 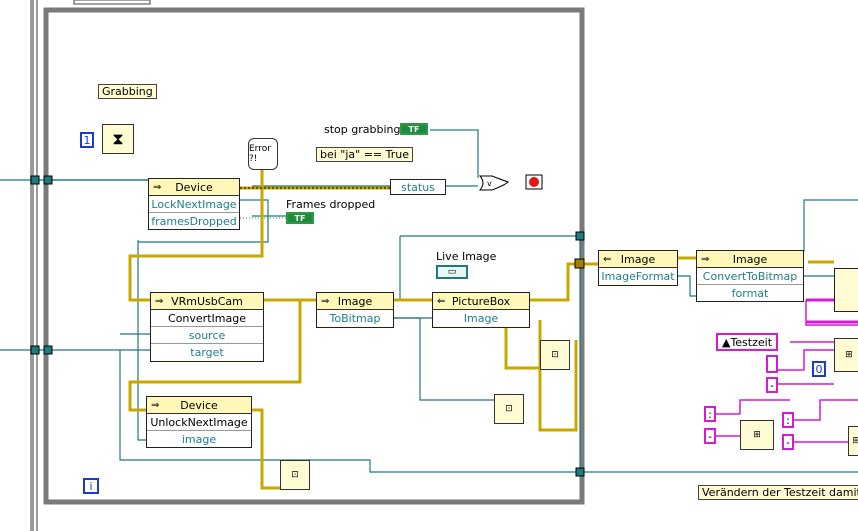 What do you see at coordinates (489, 183) in the screenshot?
I see `svg-text: v` at bounding box center [489, 183].